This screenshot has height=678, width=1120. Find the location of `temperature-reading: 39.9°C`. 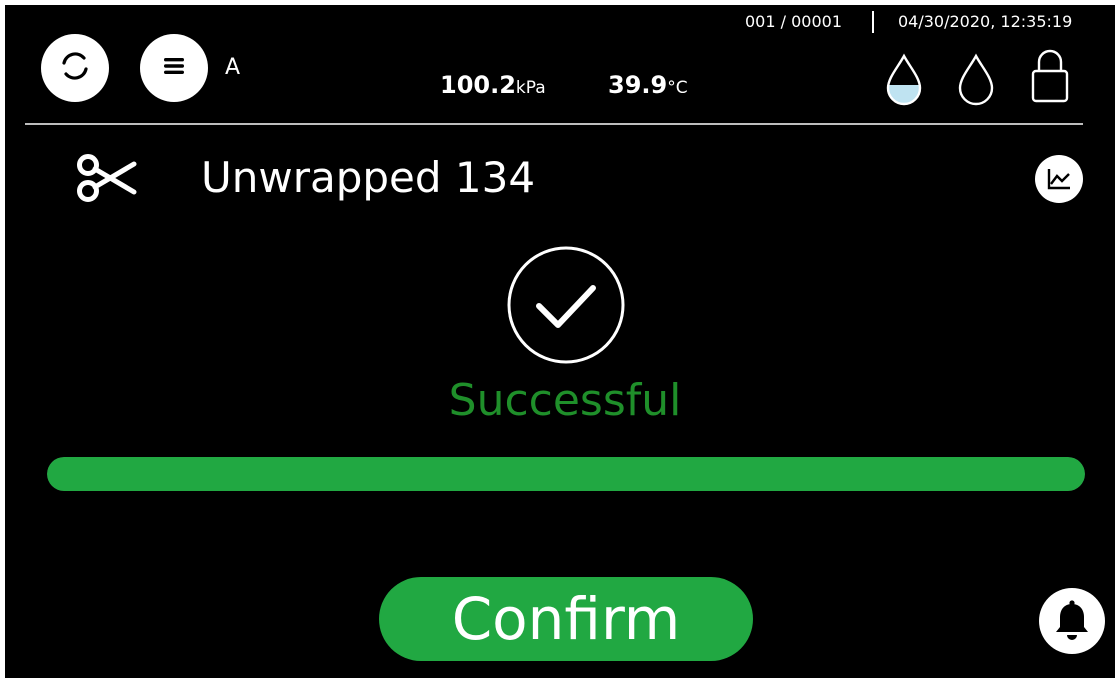

temperature-reading: 39.9°C is located at coordinates (648, 85).